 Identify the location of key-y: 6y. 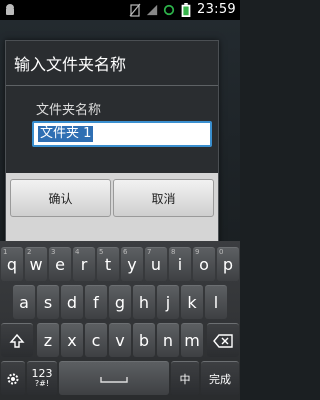
(132, 264).